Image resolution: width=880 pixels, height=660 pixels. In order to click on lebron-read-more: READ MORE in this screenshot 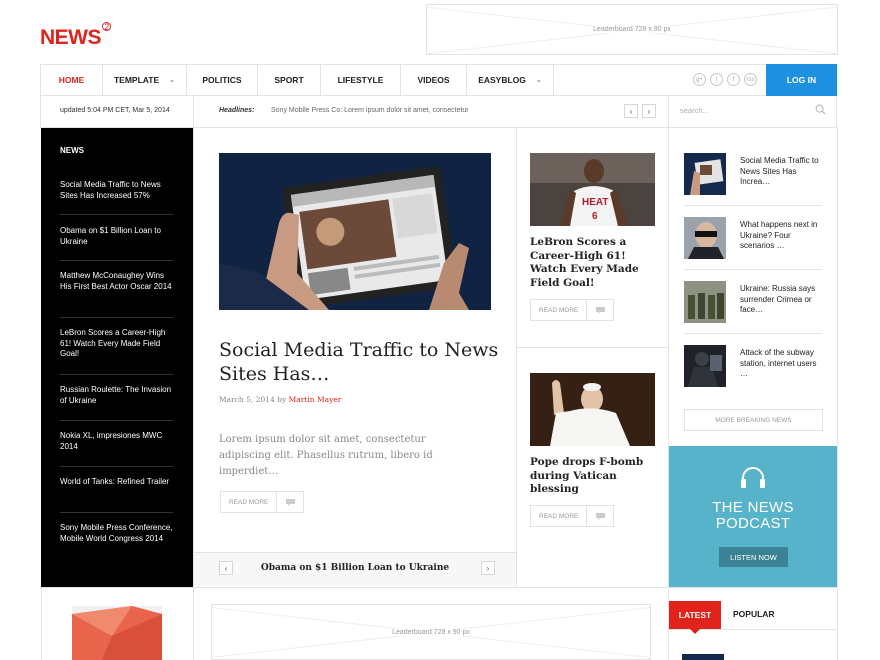, I will do `click(572, 310)`.